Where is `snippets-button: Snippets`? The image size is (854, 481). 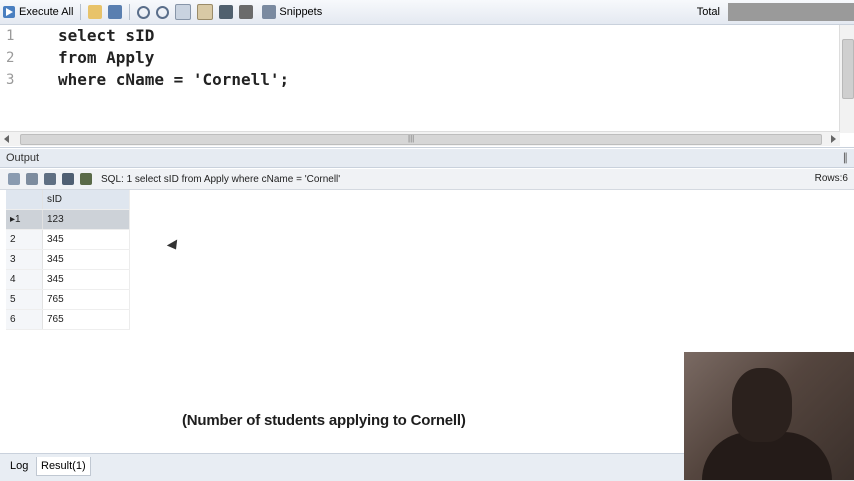 snippets-button: Snippets is located at coordinates (290, 12).